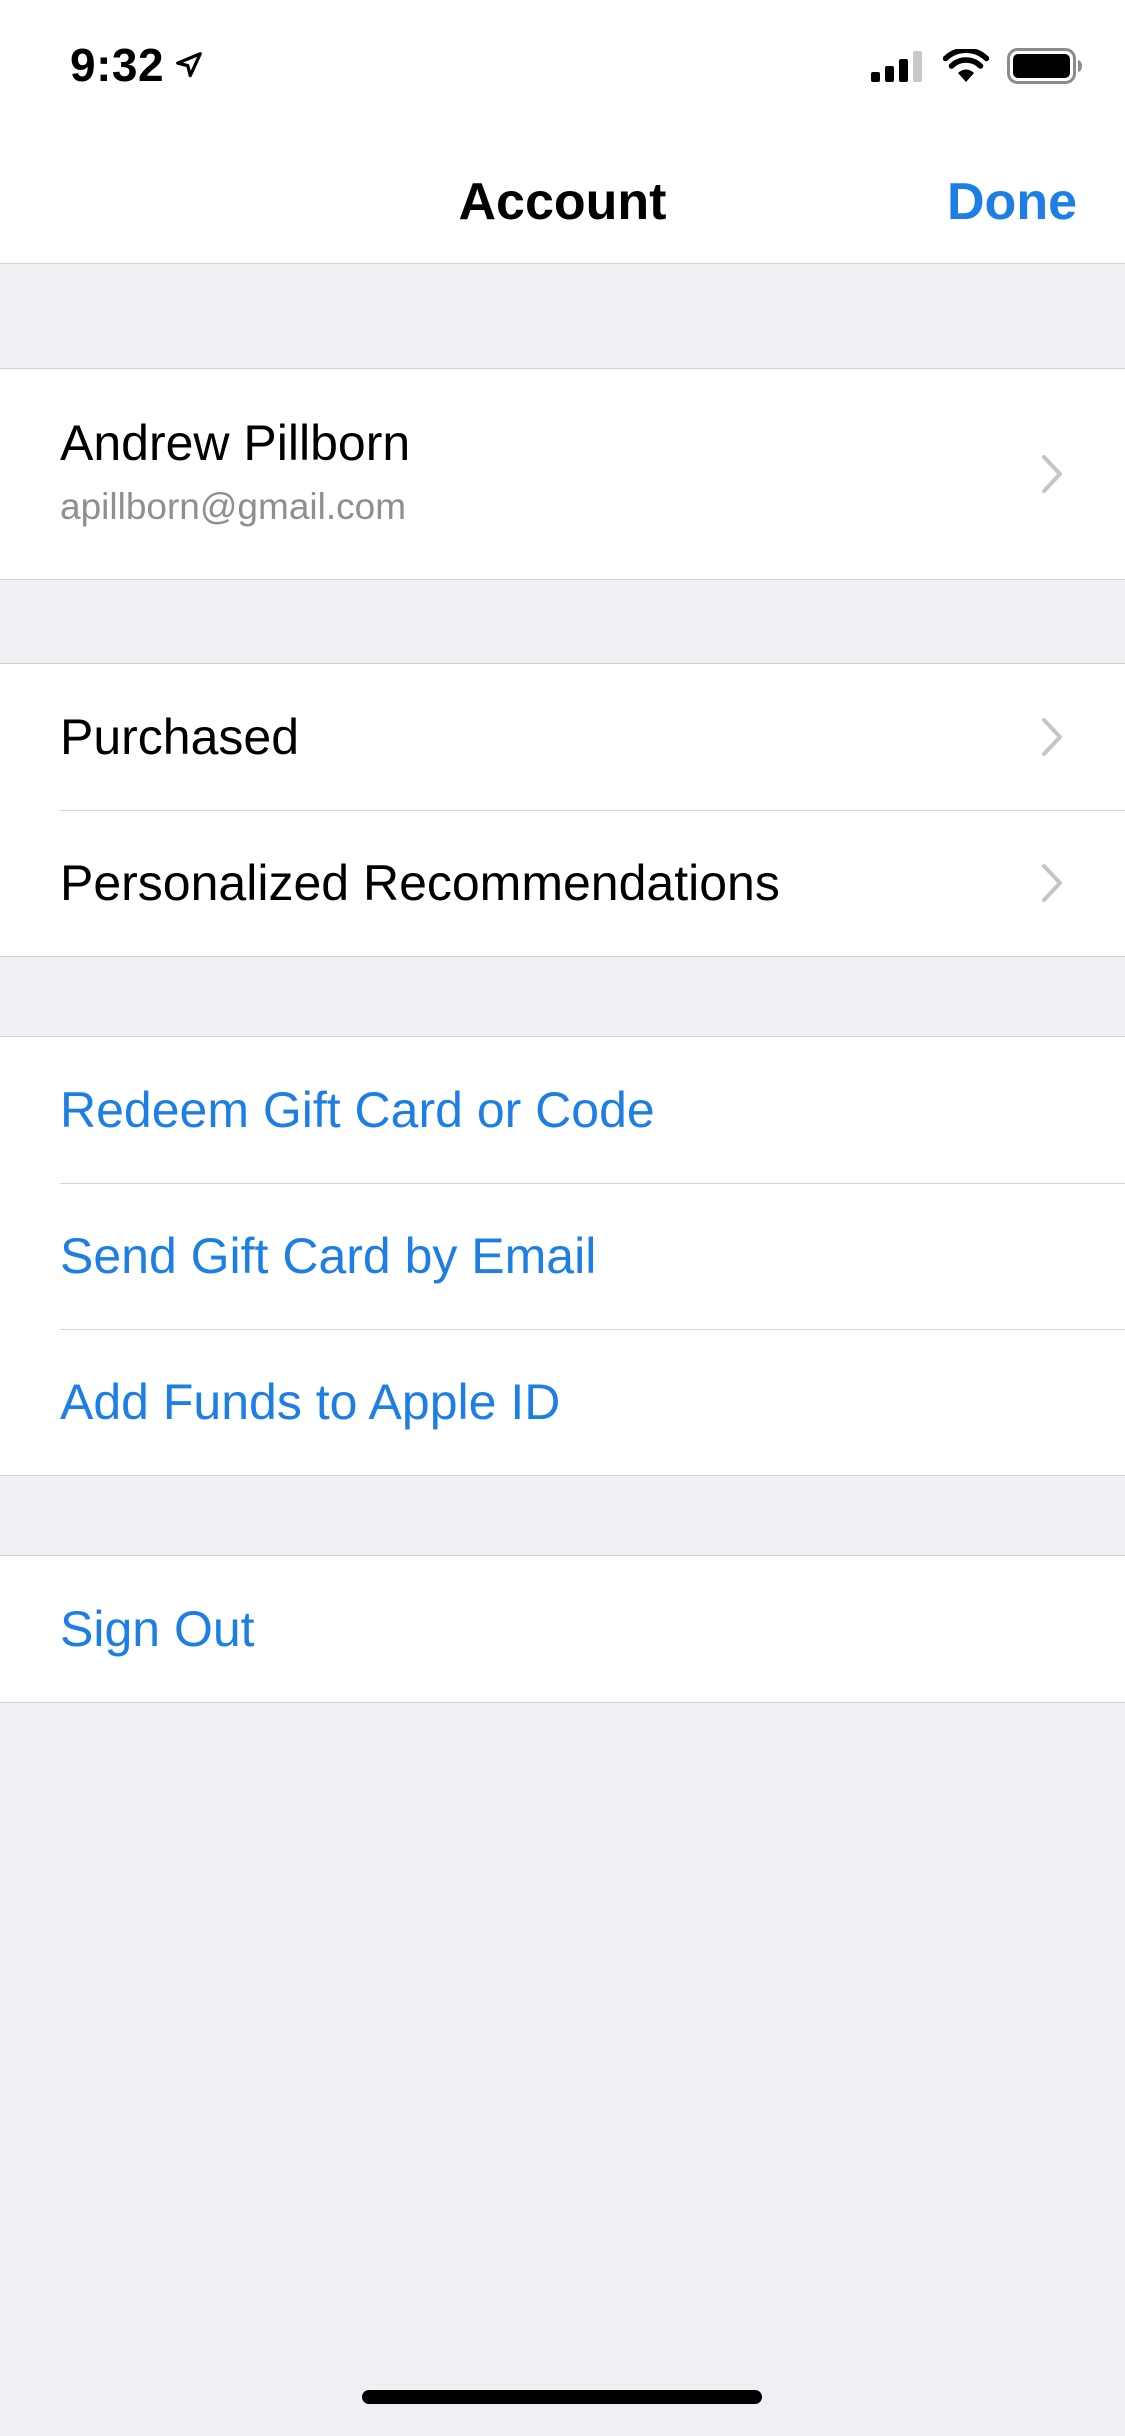  Describe the element at coordinates (310, 1402) in the screenshot. I see `add-funds-link: Add Funds to Apple ID` at that location.